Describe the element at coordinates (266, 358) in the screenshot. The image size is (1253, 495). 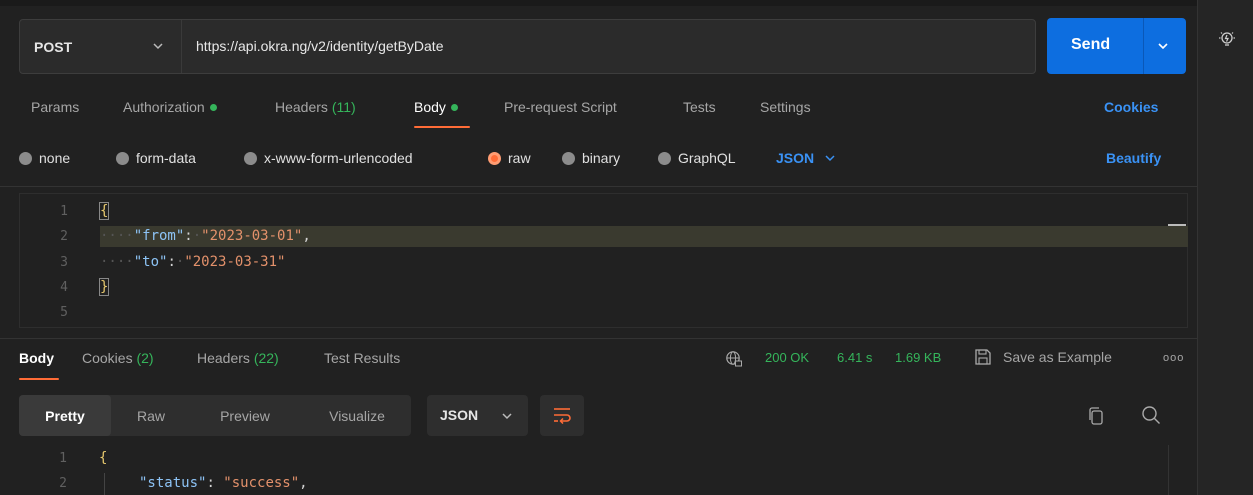
I see `response-tab-headers-count: (22)` at that location.